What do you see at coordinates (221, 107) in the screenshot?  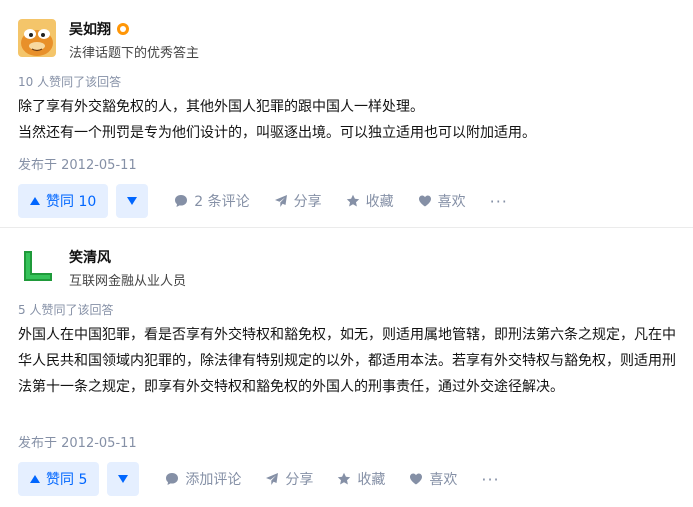 I see `content-paragraph: 除了享有外交豁免权的人，其他外国人犯罪的跟中国人一样处理。` at bounding box center [221, 107].